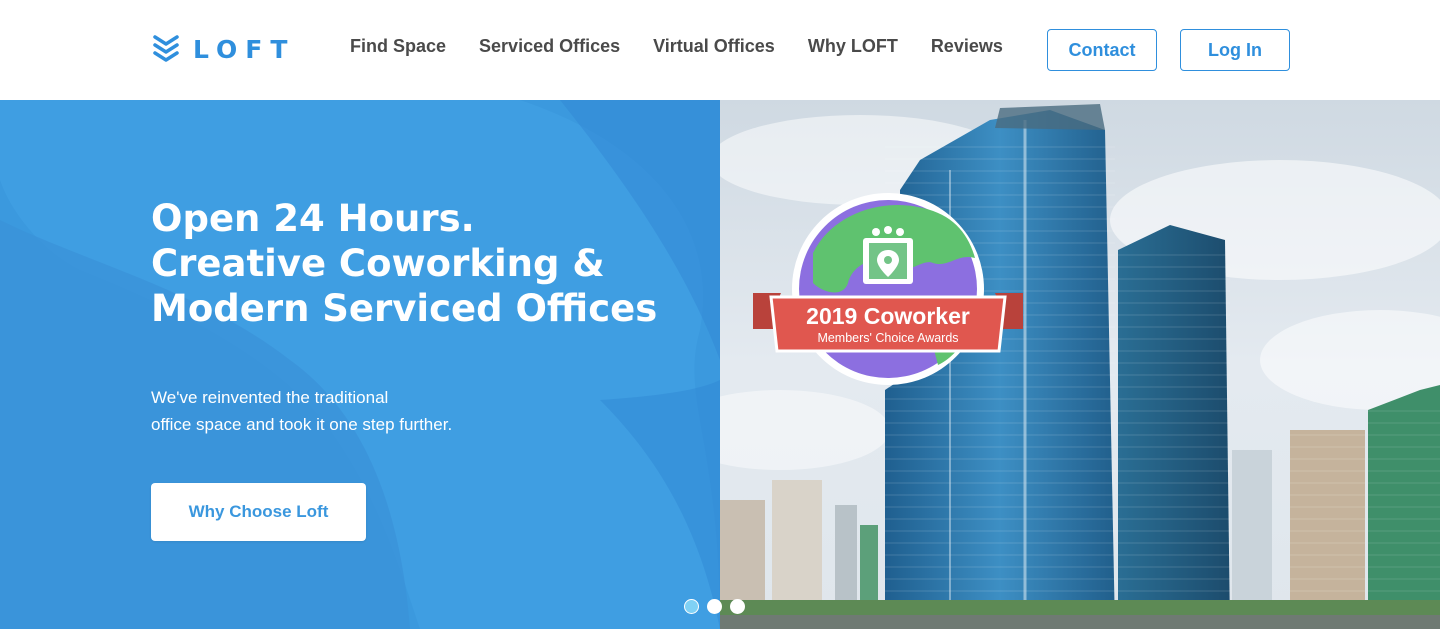 The image size is (1440, 629). I want to click on brand-logo: LOFT, so click(224, 49).